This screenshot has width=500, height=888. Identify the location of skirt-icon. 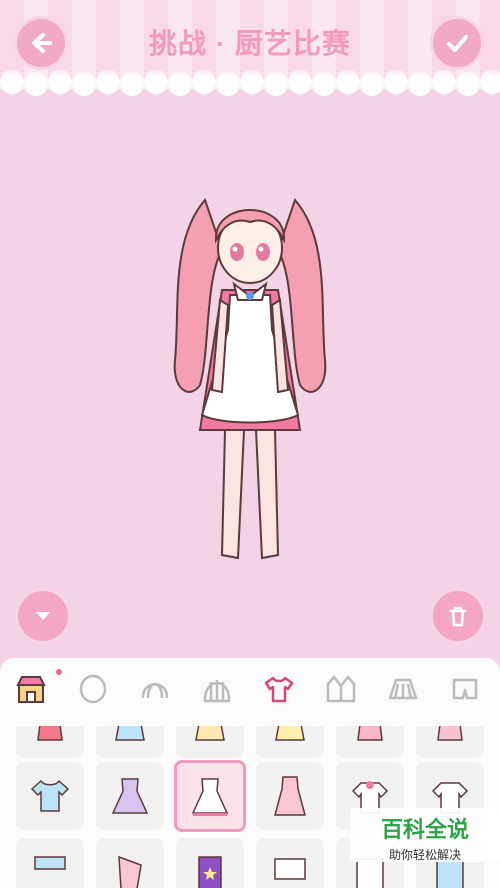
(403, 689).